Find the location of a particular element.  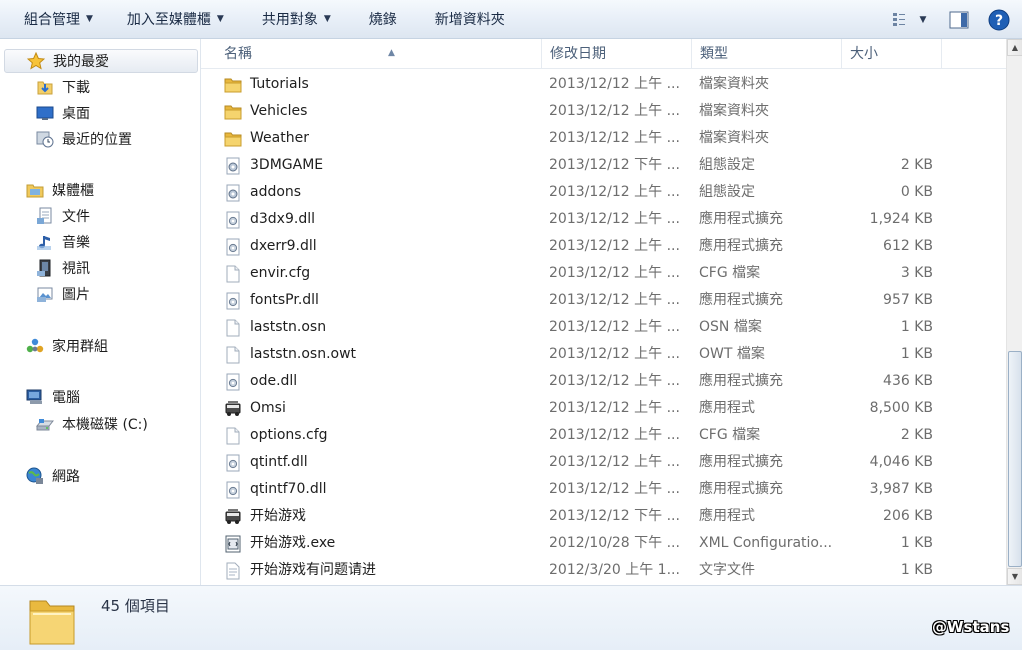

file-type: 應用程式擴充 is located at coordinates (741, 489).